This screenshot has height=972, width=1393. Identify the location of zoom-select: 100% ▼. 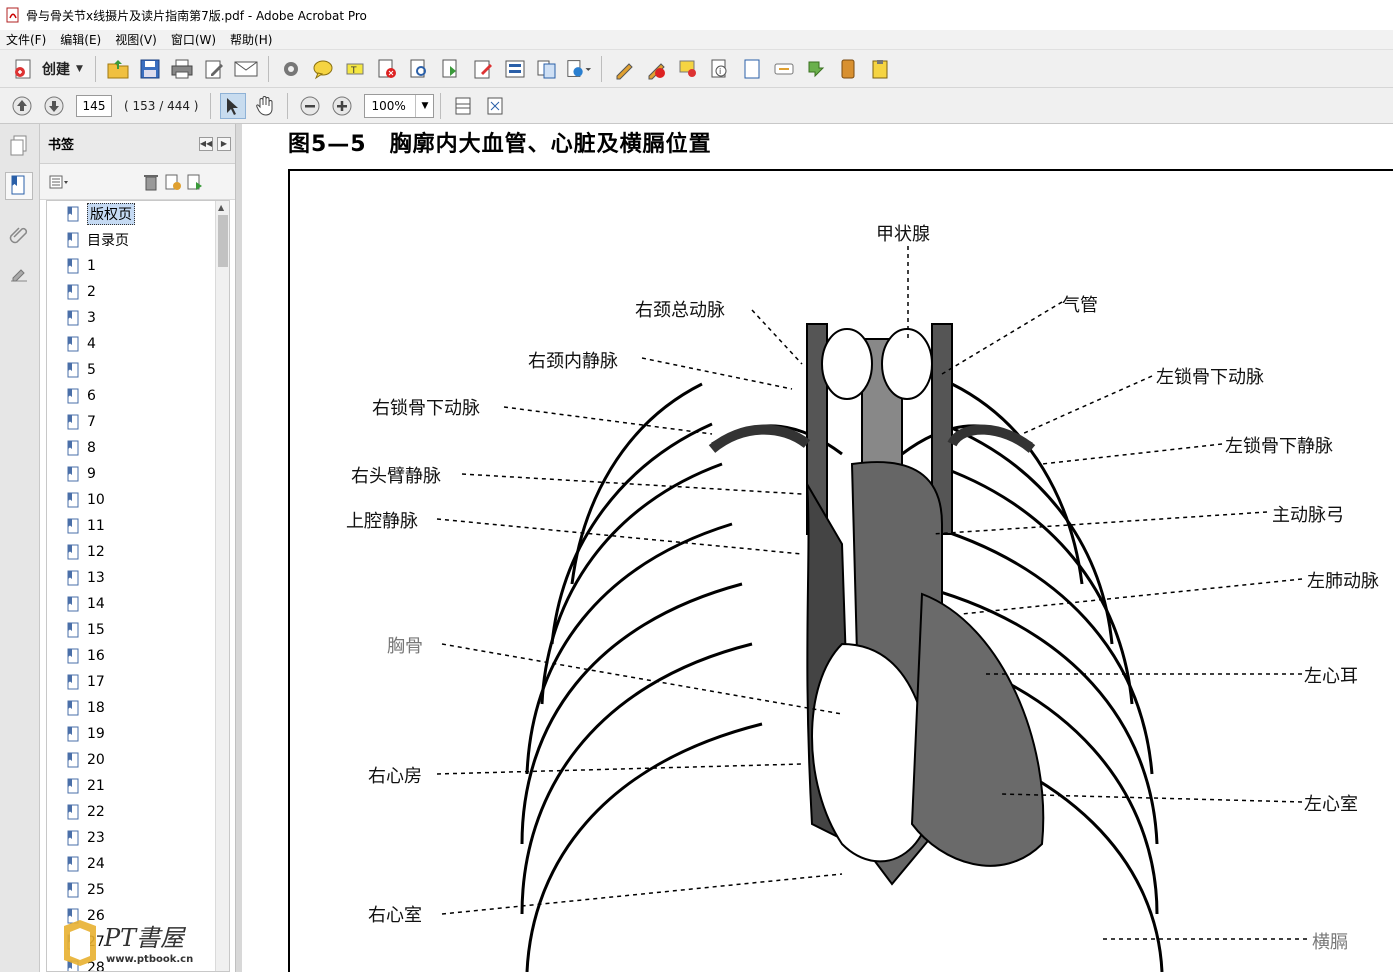
(399, 105).